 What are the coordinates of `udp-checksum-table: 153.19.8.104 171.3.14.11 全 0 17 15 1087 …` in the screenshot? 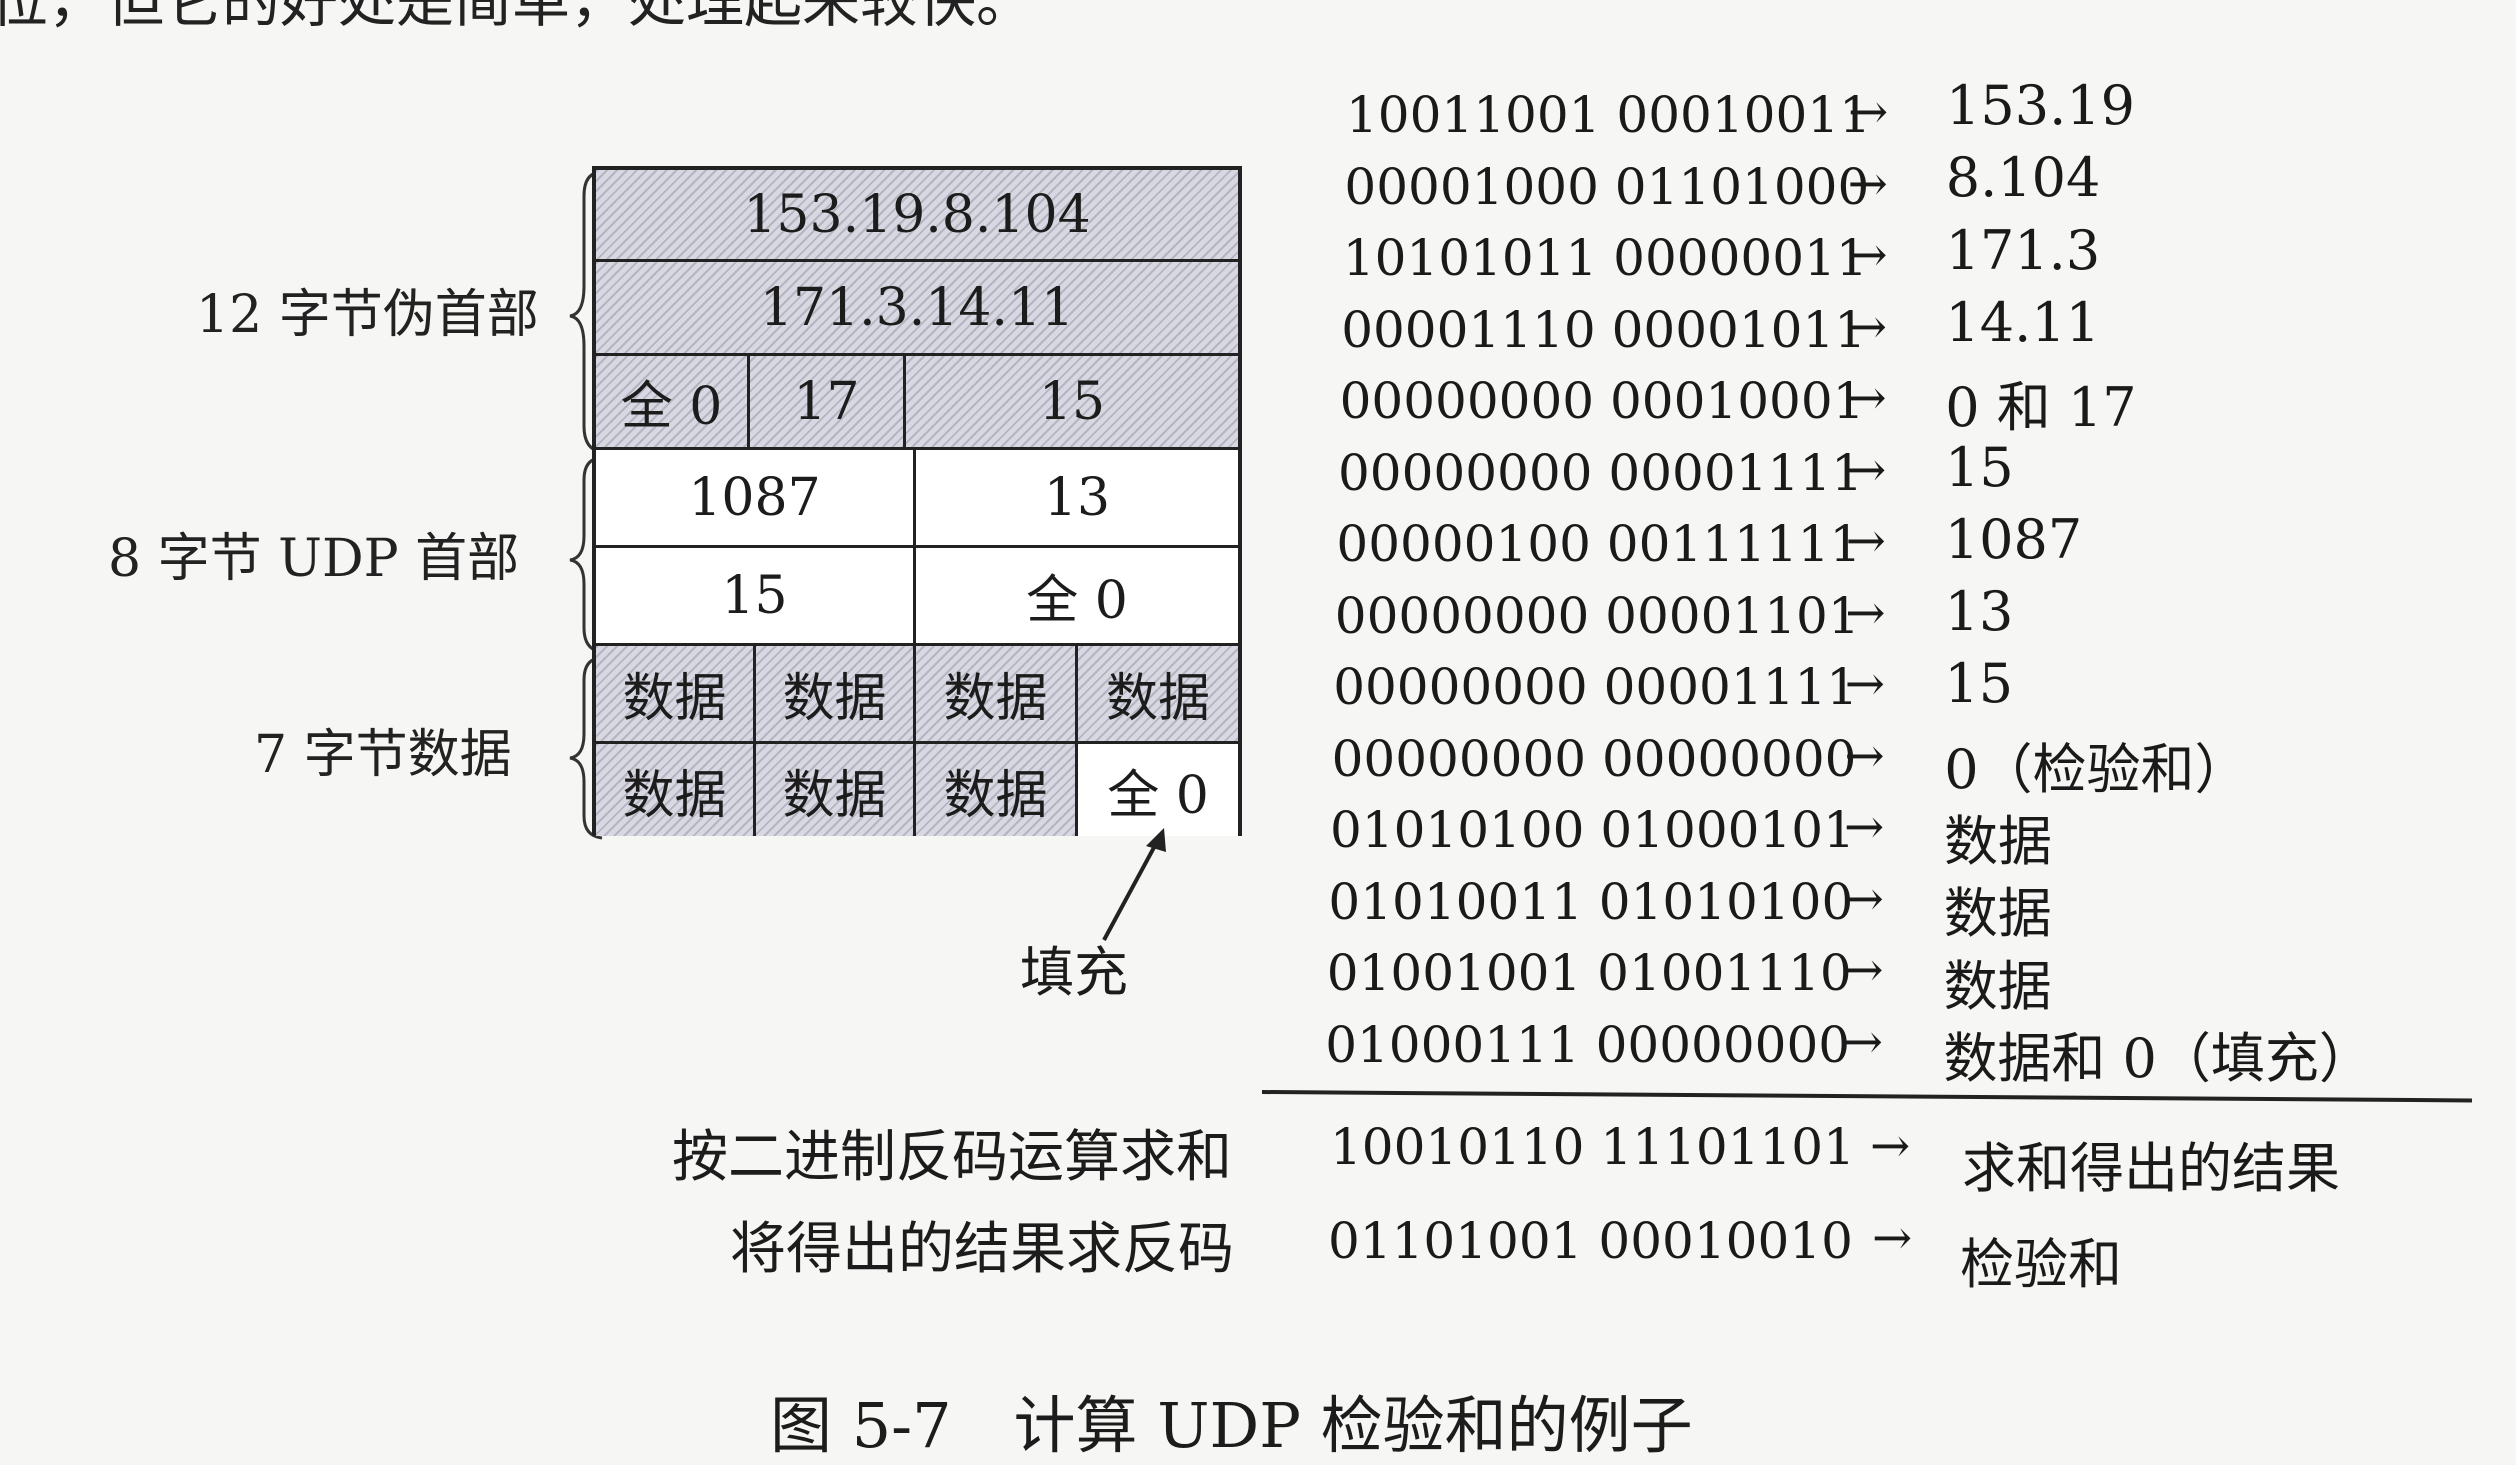 It's located at (917, 501).